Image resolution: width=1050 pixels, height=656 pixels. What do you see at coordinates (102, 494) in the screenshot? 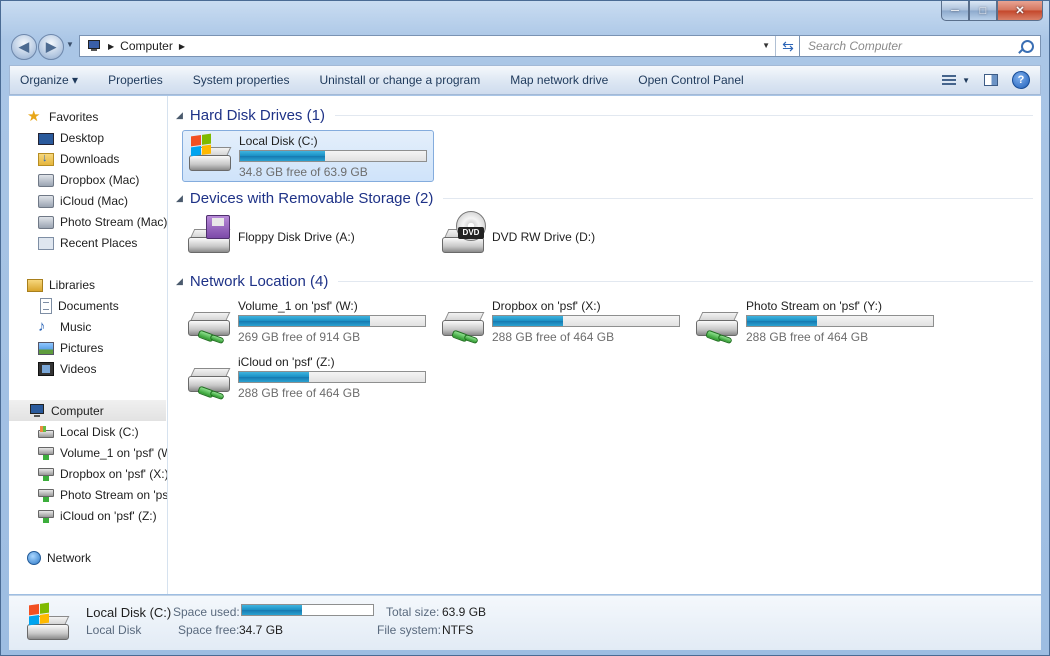
I see `nav-item-photo-stream-psf: Photo Stream on 'ps` at bounding box center [102, 494].